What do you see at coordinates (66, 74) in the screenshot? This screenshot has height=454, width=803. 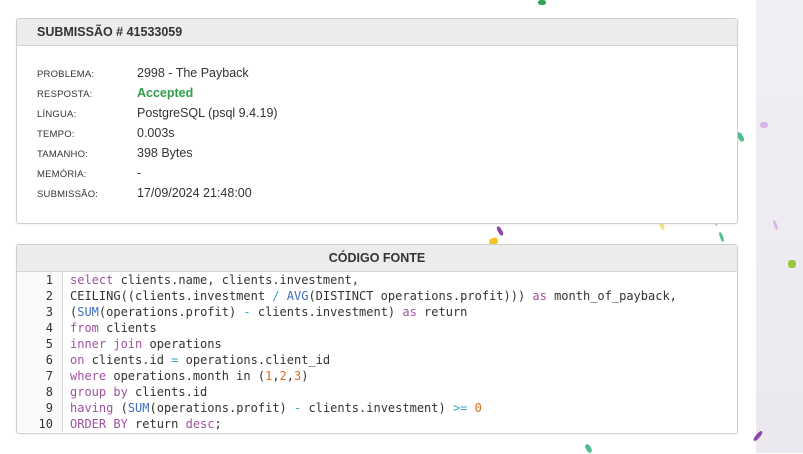 I see `info-label: PROBLEMA:` at bounding box center [66, 74].